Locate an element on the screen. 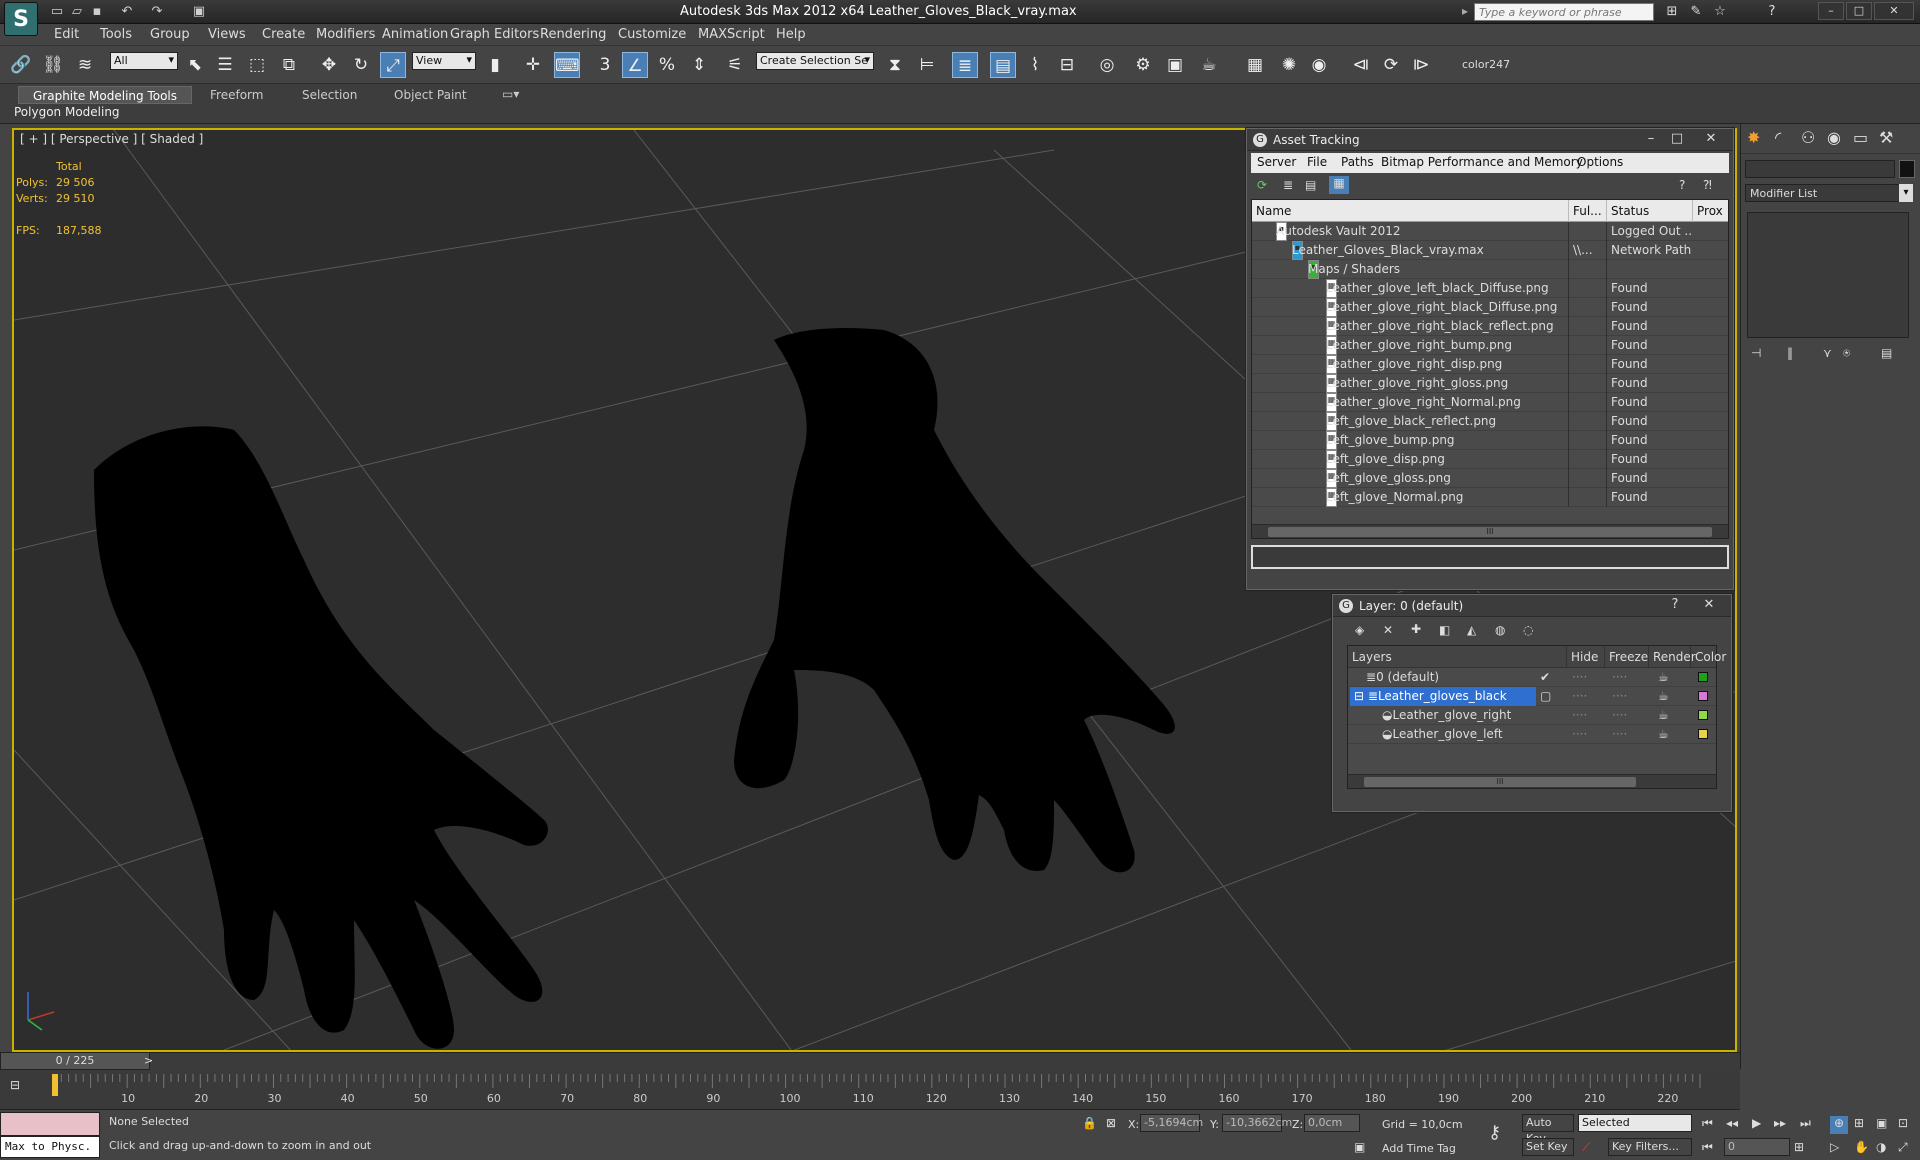 The width and height of the screenshot is (1920, 1160). delete-layer-icon: ✕ is located at coordinates (1388, 630).